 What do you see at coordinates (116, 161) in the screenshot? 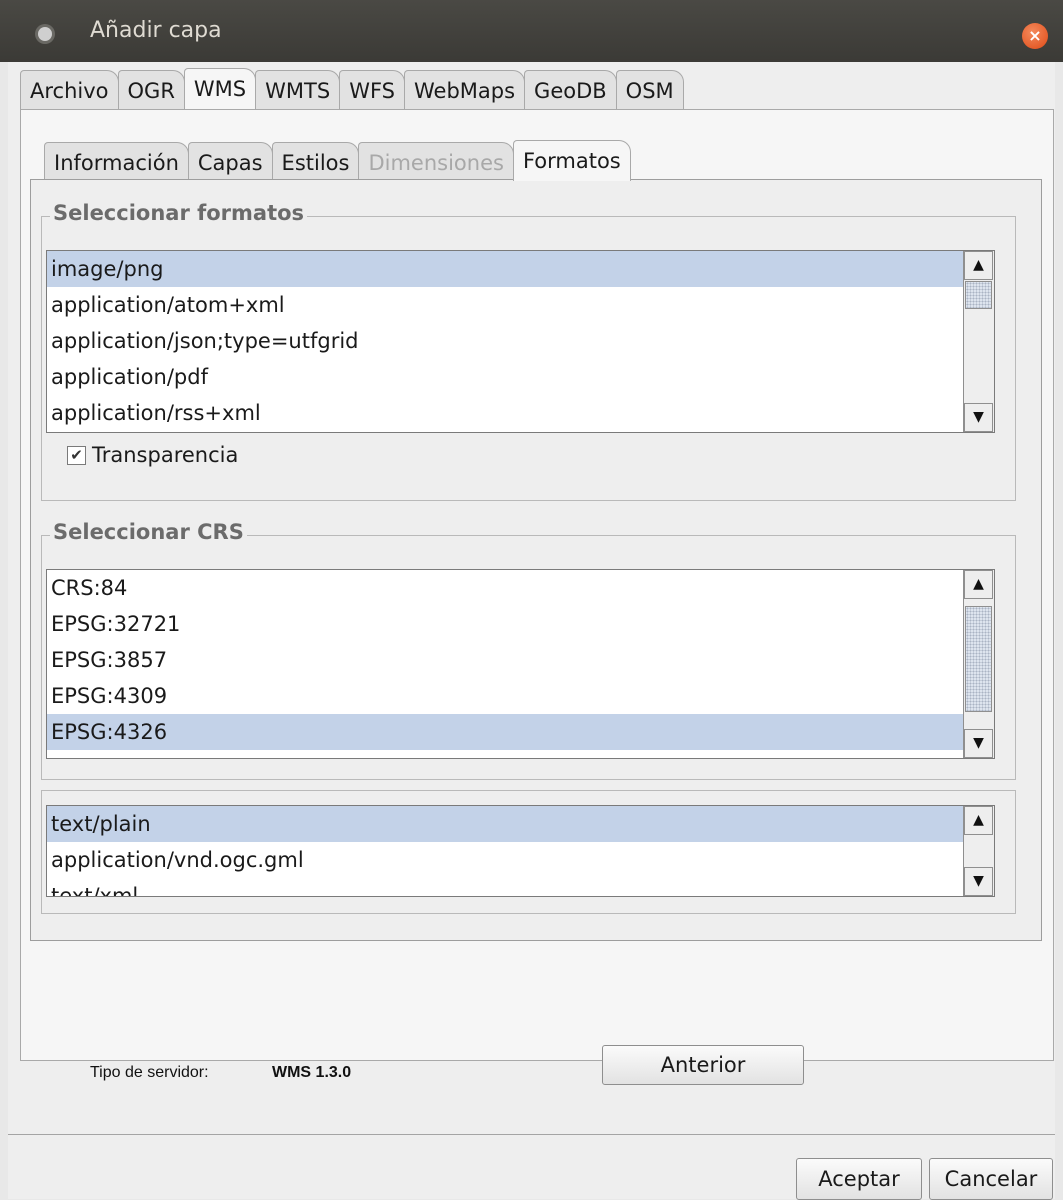
I see `tab-informacion: Información` at bounding box center [116, 161].